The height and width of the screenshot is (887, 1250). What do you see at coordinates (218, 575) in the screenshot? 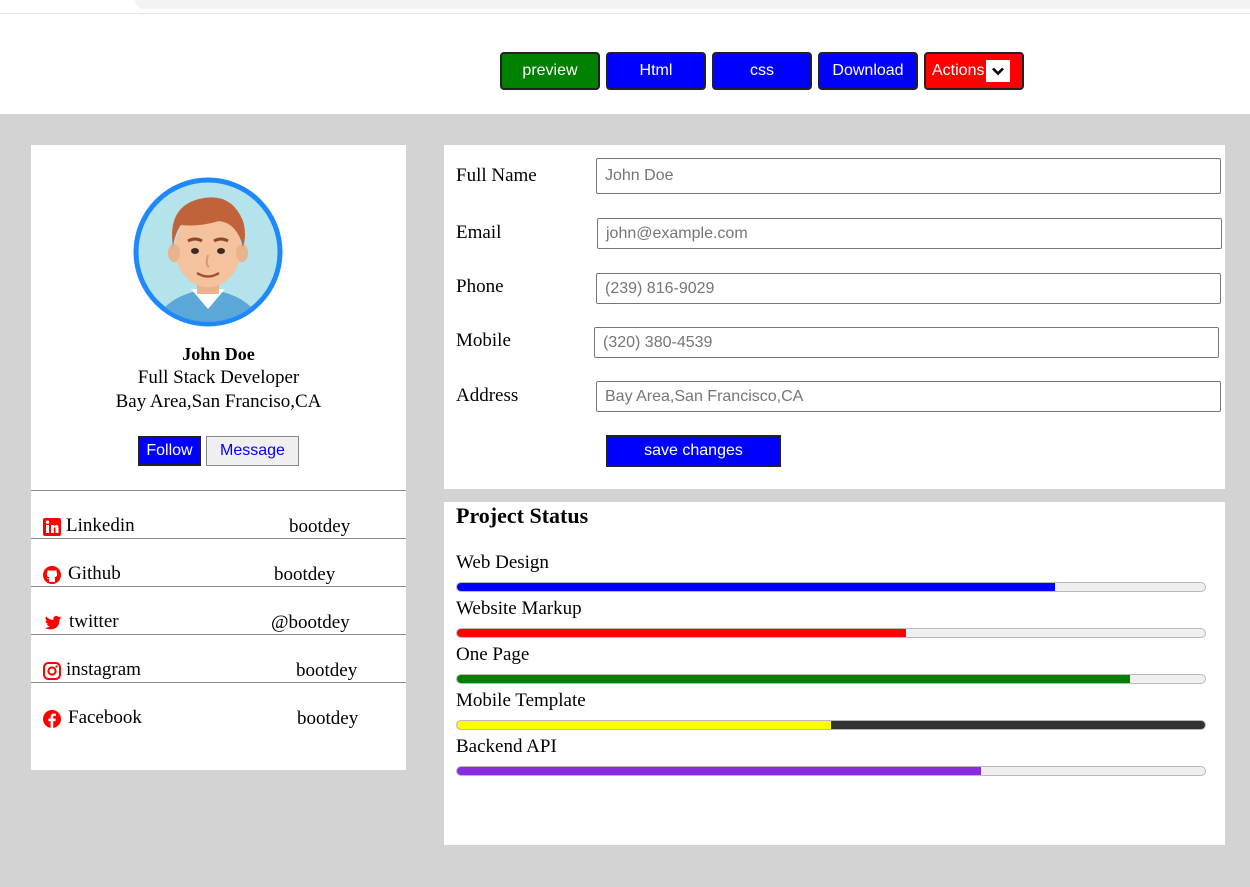
I see `social-row-github: Github bootdey` at bounding box center [218, 575].